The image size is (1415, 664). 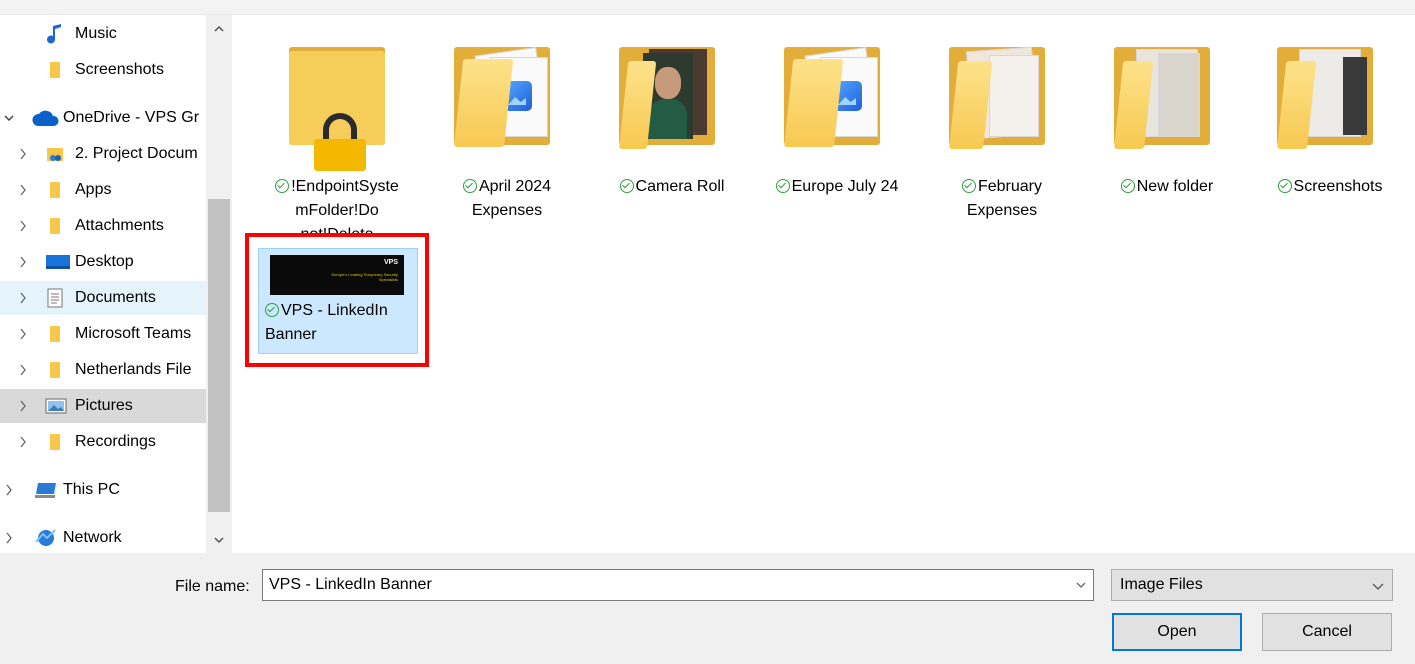 What do you see at coordinates (1177, 632) in the screenshot?
I see `open-button: Open` at bounding box center [1177, 632].